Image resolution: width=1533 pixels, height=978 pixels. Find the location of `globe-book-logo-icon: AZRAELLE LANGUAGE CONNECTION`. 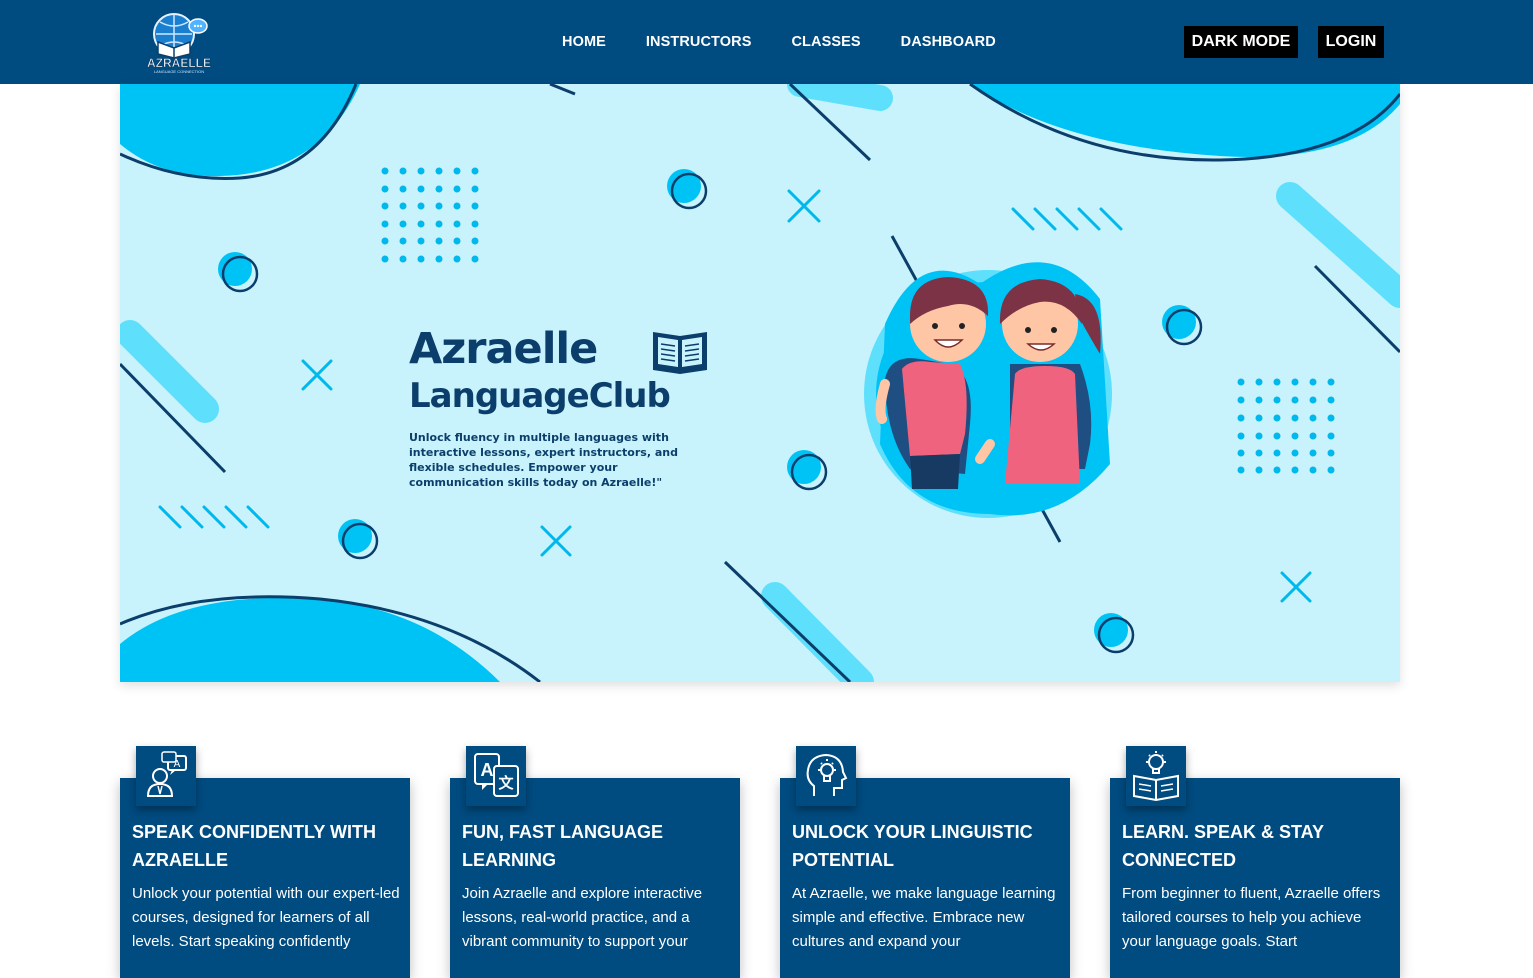

globe-book-logo-icon: AZRAELLE LANGUAGE CONNECTION is located at coordinates (179, 43).